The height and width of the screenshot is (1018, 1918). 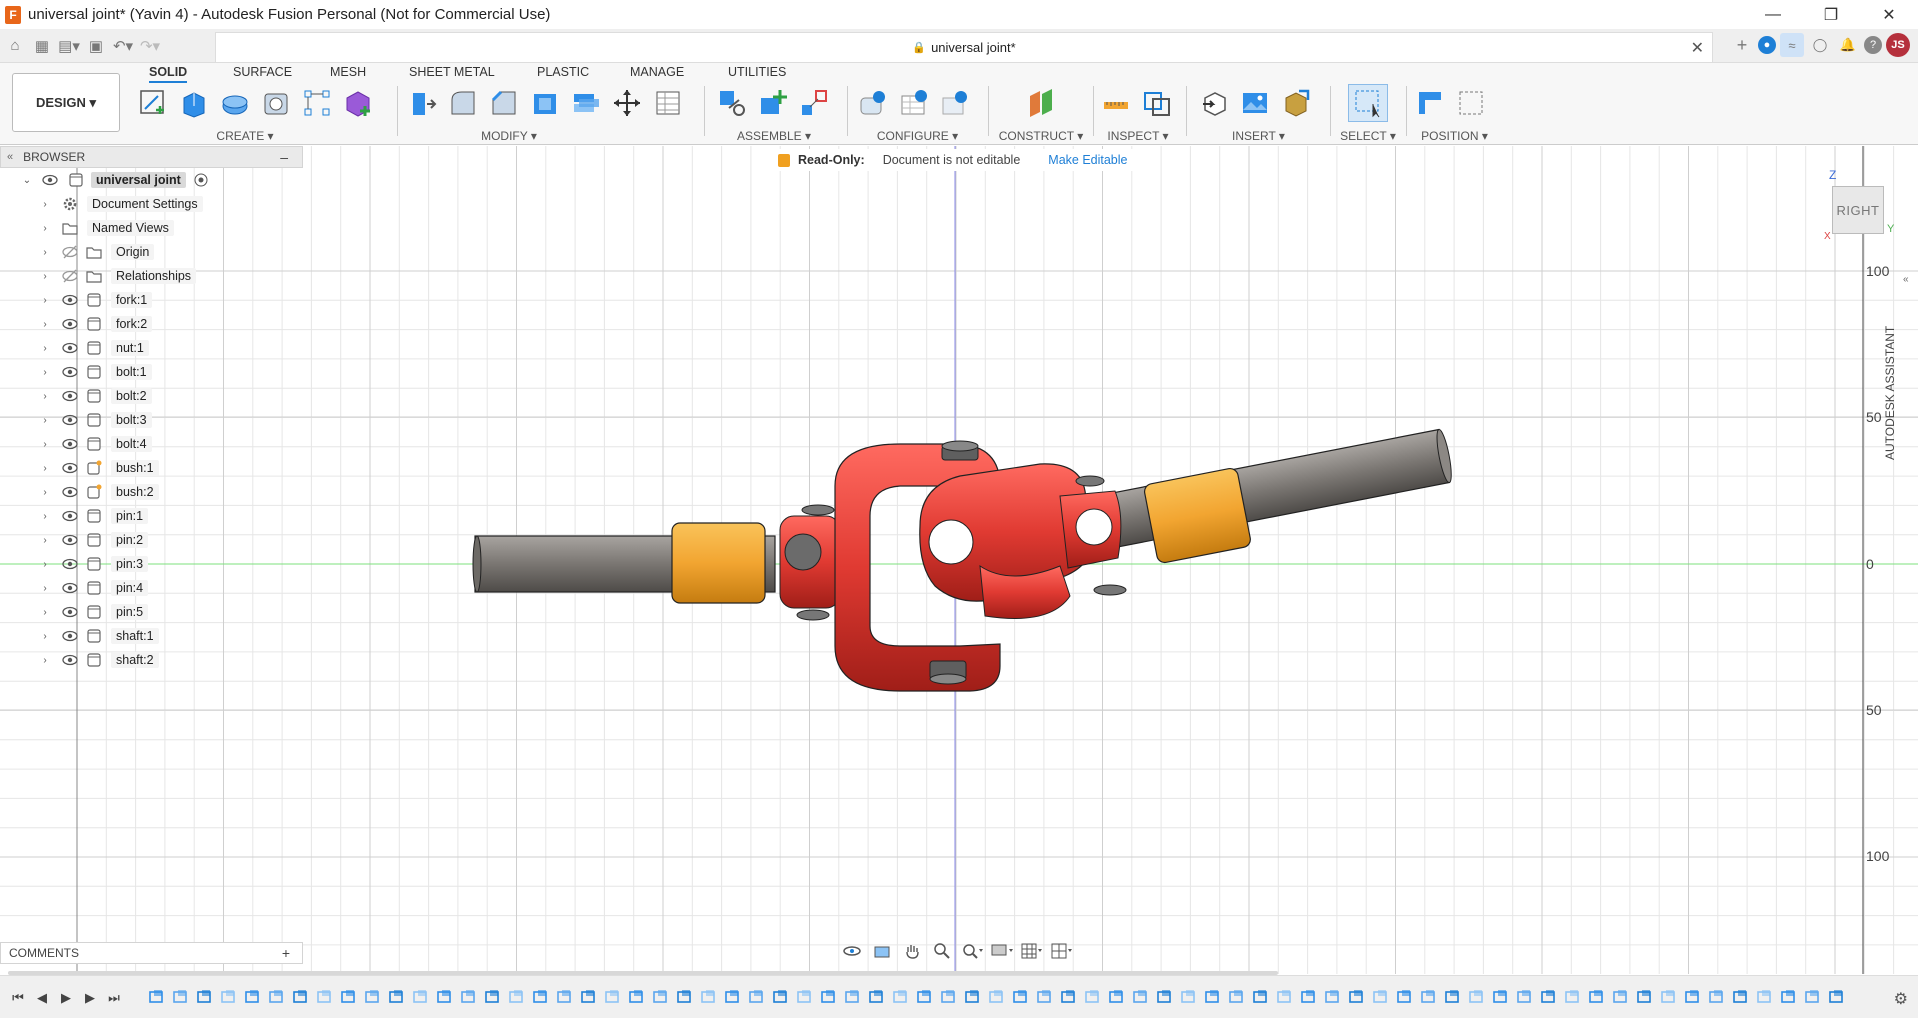 What do you see at coordinates (1820, 45) in the screenshot?
I see `job-status-icon: ◯` at bounding box center [1820, 45].